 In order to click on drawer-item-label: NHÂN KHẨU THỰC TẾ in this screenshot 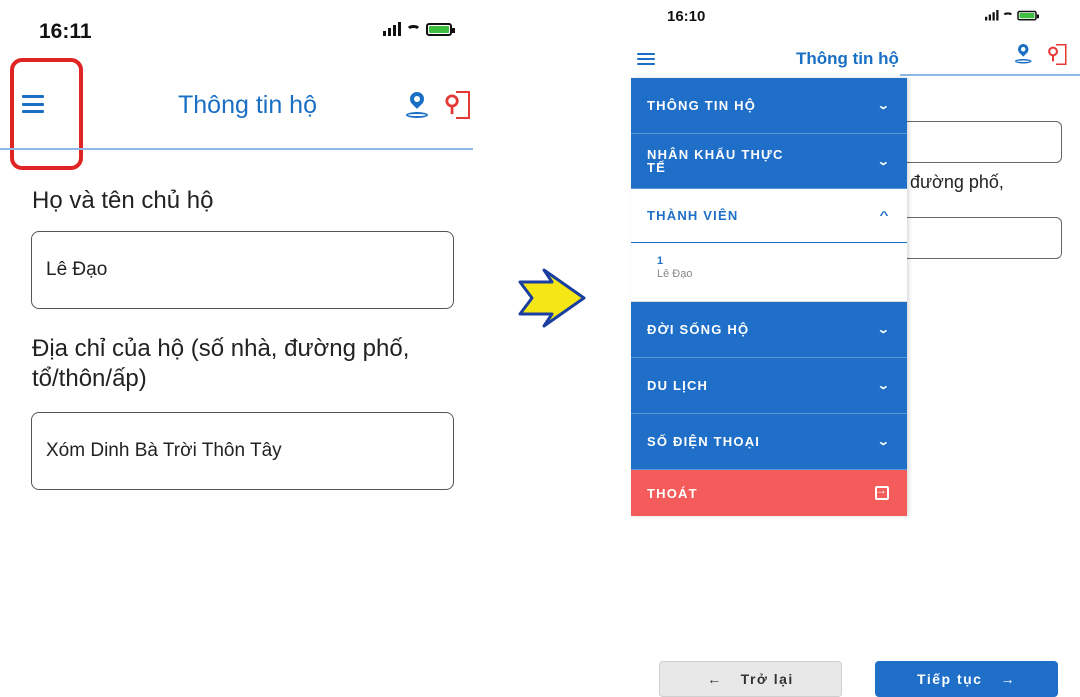, I will do `click(715, 161)`.